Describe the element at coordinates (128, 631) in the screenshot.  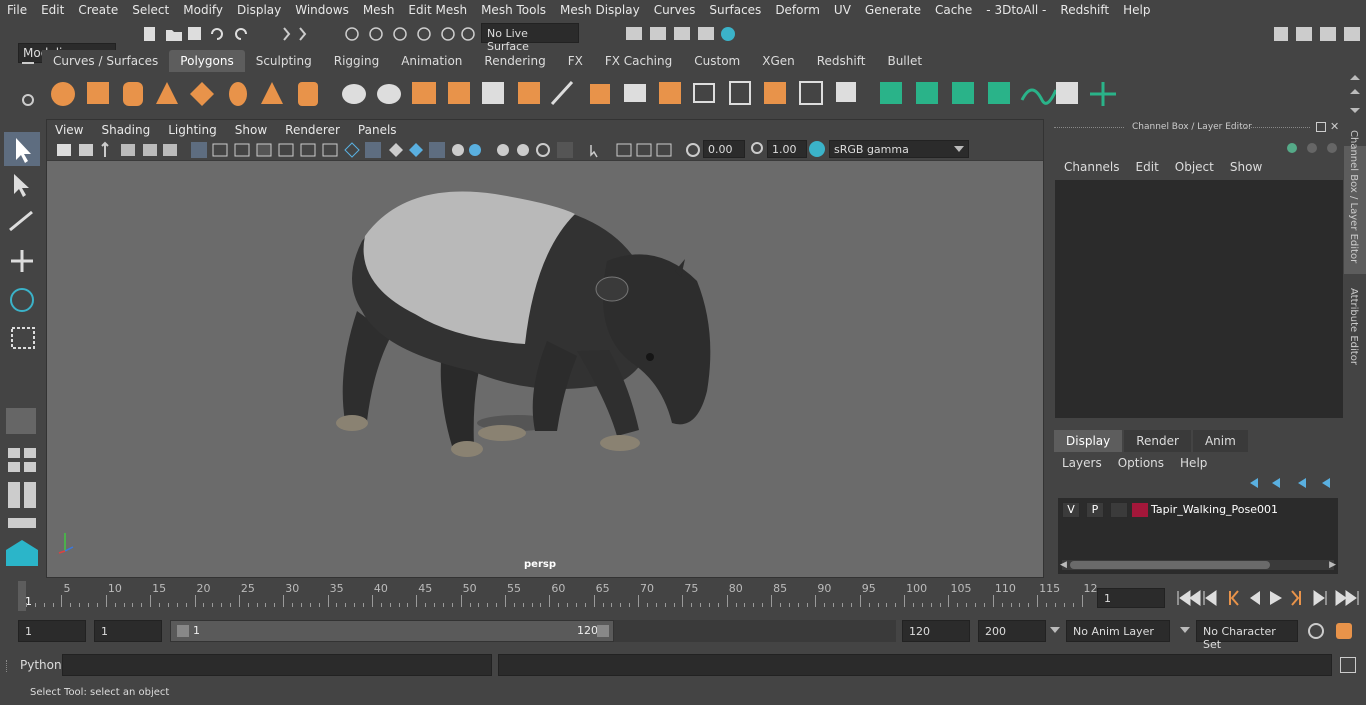
I see `playback-start-field: 1` at that location.